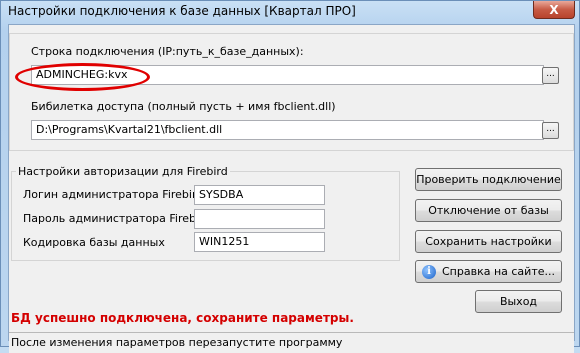  I want to click on connection-string-input: ADMINCHEG:kvx, so click(287, 75).